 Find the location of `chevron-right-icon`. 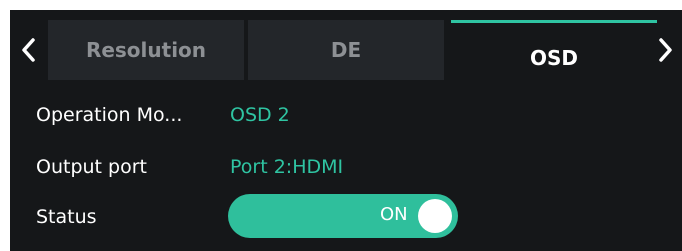

chevron-right-icon is located at coordinates (665, 50).